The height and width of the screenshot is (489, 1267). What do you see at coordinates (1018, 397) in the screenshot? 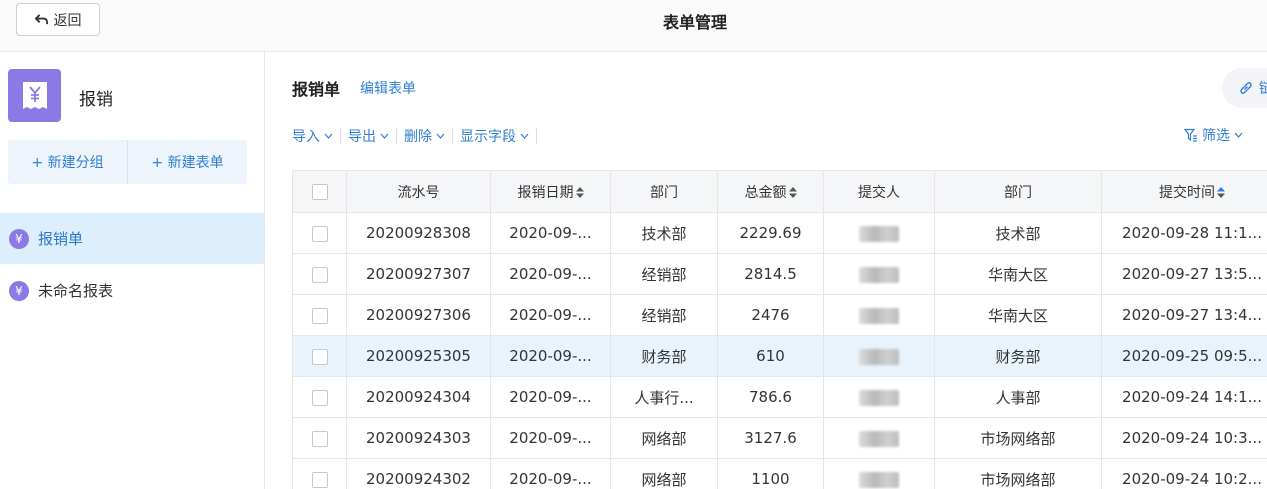
I see `submitter-dept-cell: 人事部` at bounding box center [1018, 397].